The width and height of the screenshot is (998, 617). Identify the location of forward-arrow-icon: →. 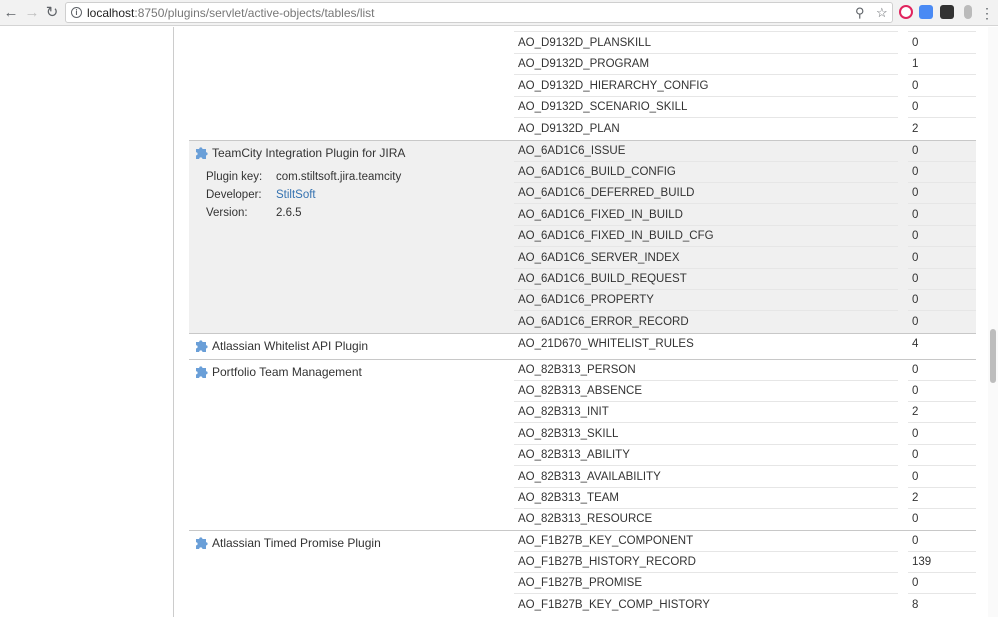
(32, 13).